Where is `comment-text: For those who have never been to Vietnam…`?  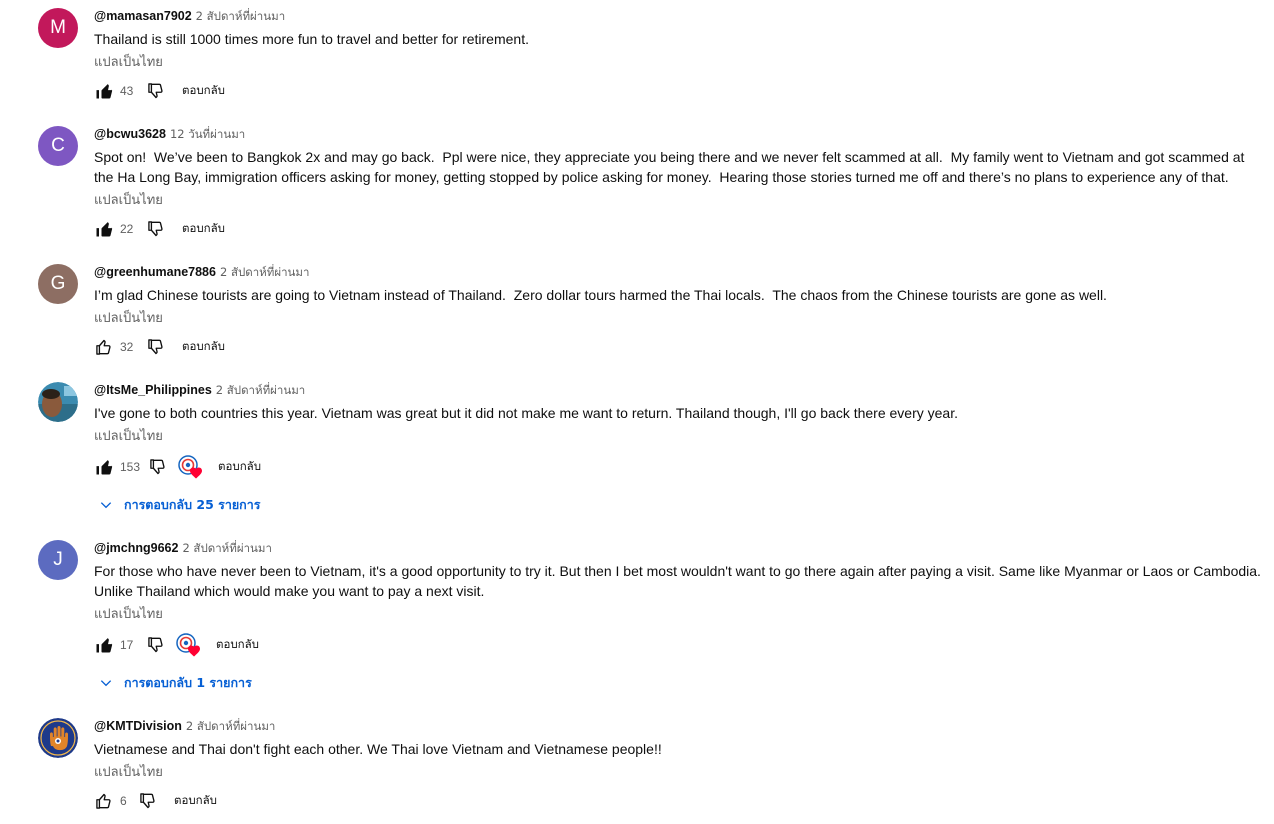
comment-text: For those who have never been to Vietnam… is located at coordinates (679, 581).